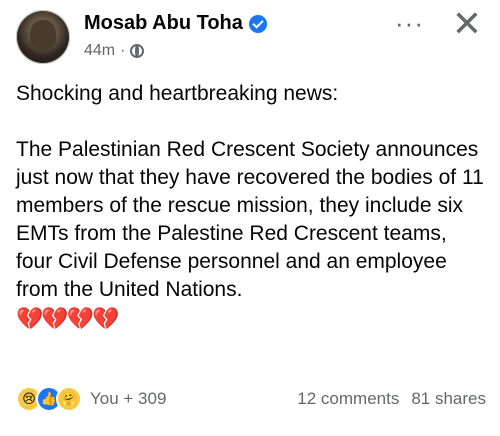 Image resolution: width=500 pixels, height=436 pixels. What do you see at coordinates (163, 23) in the screenshot?
I see `author-name: Mosab Abu Toha` at bounding box center [163, 23].